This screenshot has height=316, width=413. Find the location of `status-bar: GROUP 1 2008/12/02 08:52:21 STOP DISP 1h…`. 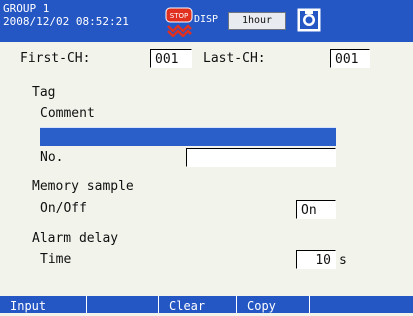

status-bar: GROUP 1 2008/12/02 08:52:21 STOP DISP 1h… is located at coordinates (206, 21).